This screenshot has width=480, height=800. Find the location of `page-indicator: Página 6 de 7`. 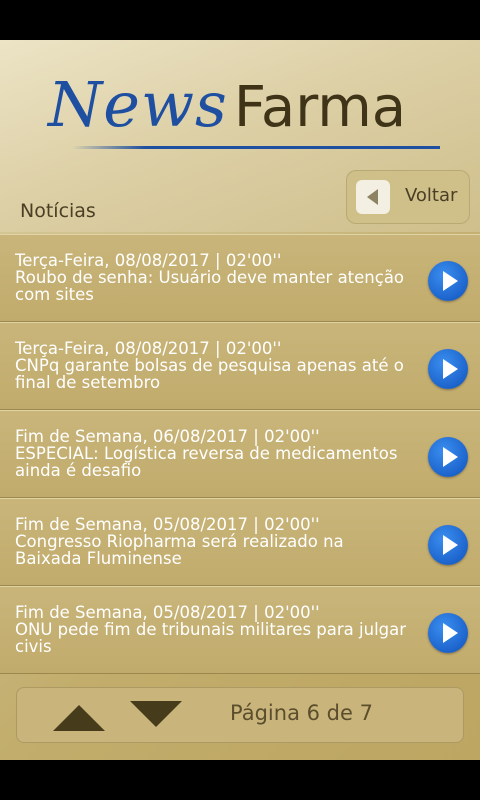

page-indicator: Página 6 de 7 is located at coordinates (301, 713).